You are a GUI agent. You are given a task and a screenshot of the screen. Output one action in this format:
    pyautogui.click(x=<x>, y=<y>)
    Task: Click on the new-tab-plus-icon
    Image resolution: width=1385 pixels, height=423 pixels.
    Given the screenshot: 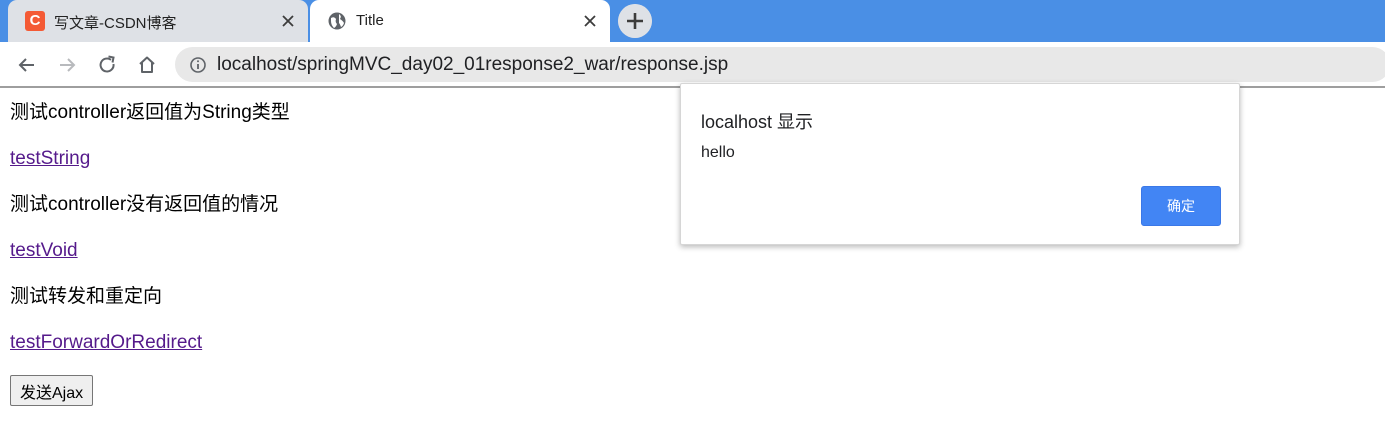 What is the action you would take?
    pyautogui.click(x=635, y=21)
    